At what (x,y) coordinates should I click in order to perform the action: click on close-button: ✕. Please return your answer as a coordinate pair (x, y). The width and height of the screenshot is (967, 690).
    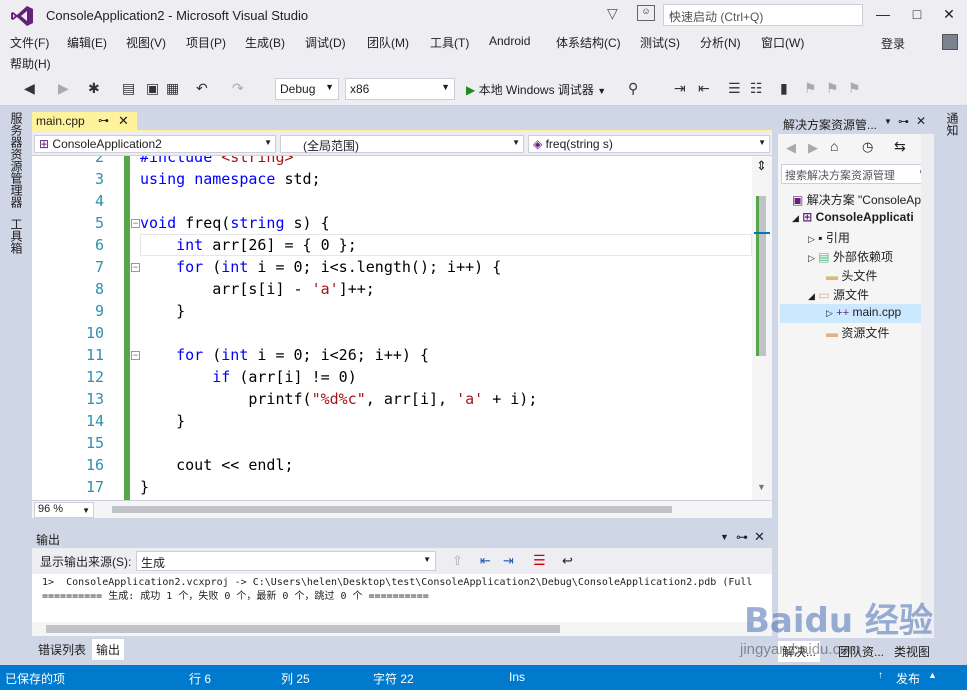
    Looking at the image, I should click on (949, 14).